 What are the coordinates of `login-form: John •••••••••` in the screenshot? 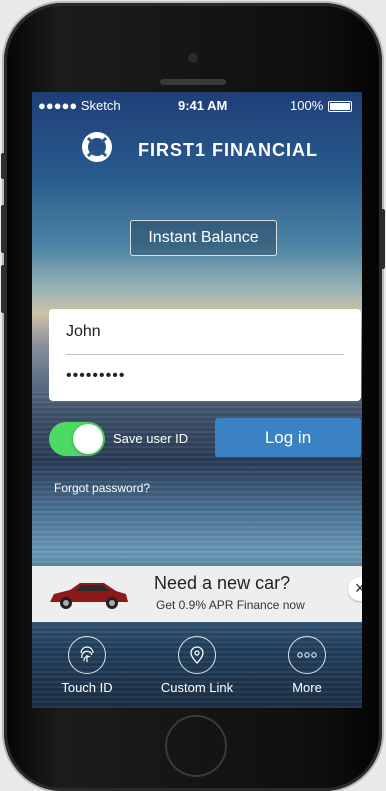 It's located at (205, 355).